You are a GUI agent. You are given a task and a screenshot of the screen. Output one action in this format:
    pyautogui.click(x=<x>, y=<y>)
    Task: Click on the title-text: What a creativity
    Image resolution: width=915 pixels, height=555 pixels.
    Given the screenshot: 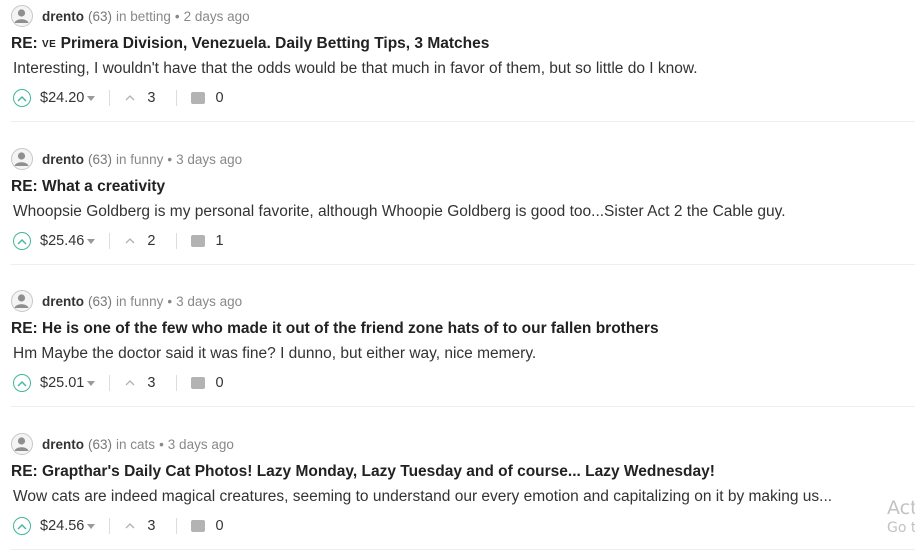 What is the action you would take?
    pyautogui.click(x=104, y=186)
    